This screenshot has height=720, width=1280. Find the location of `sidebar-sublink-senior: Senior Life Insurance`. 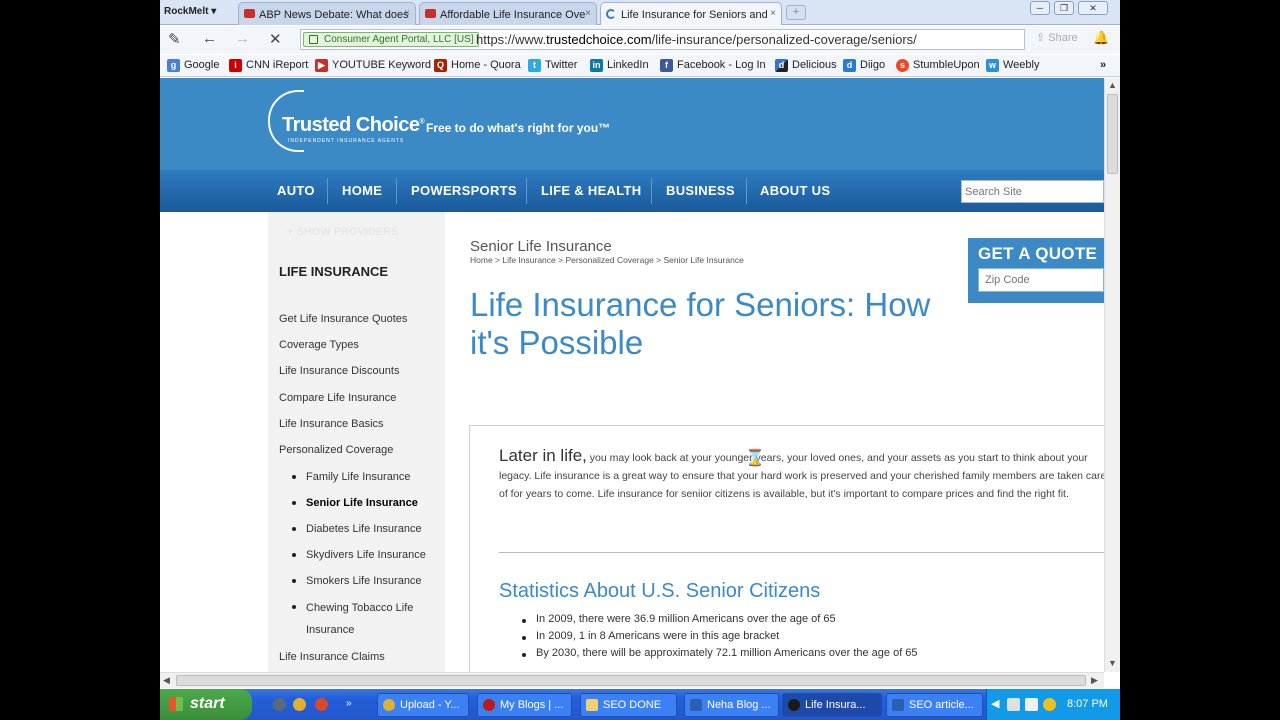

sidebar-sublink-senior: Senior Life Insurance is located at coordinates (362, 503).